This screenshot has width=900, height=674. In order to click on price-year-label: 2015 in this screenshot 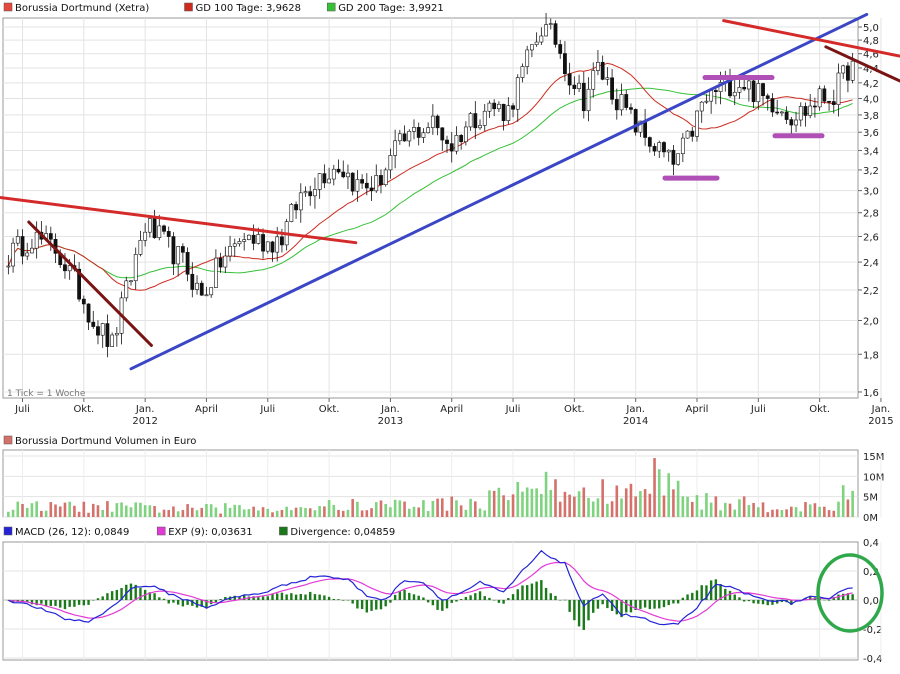, I will do `click(880, 421)`.